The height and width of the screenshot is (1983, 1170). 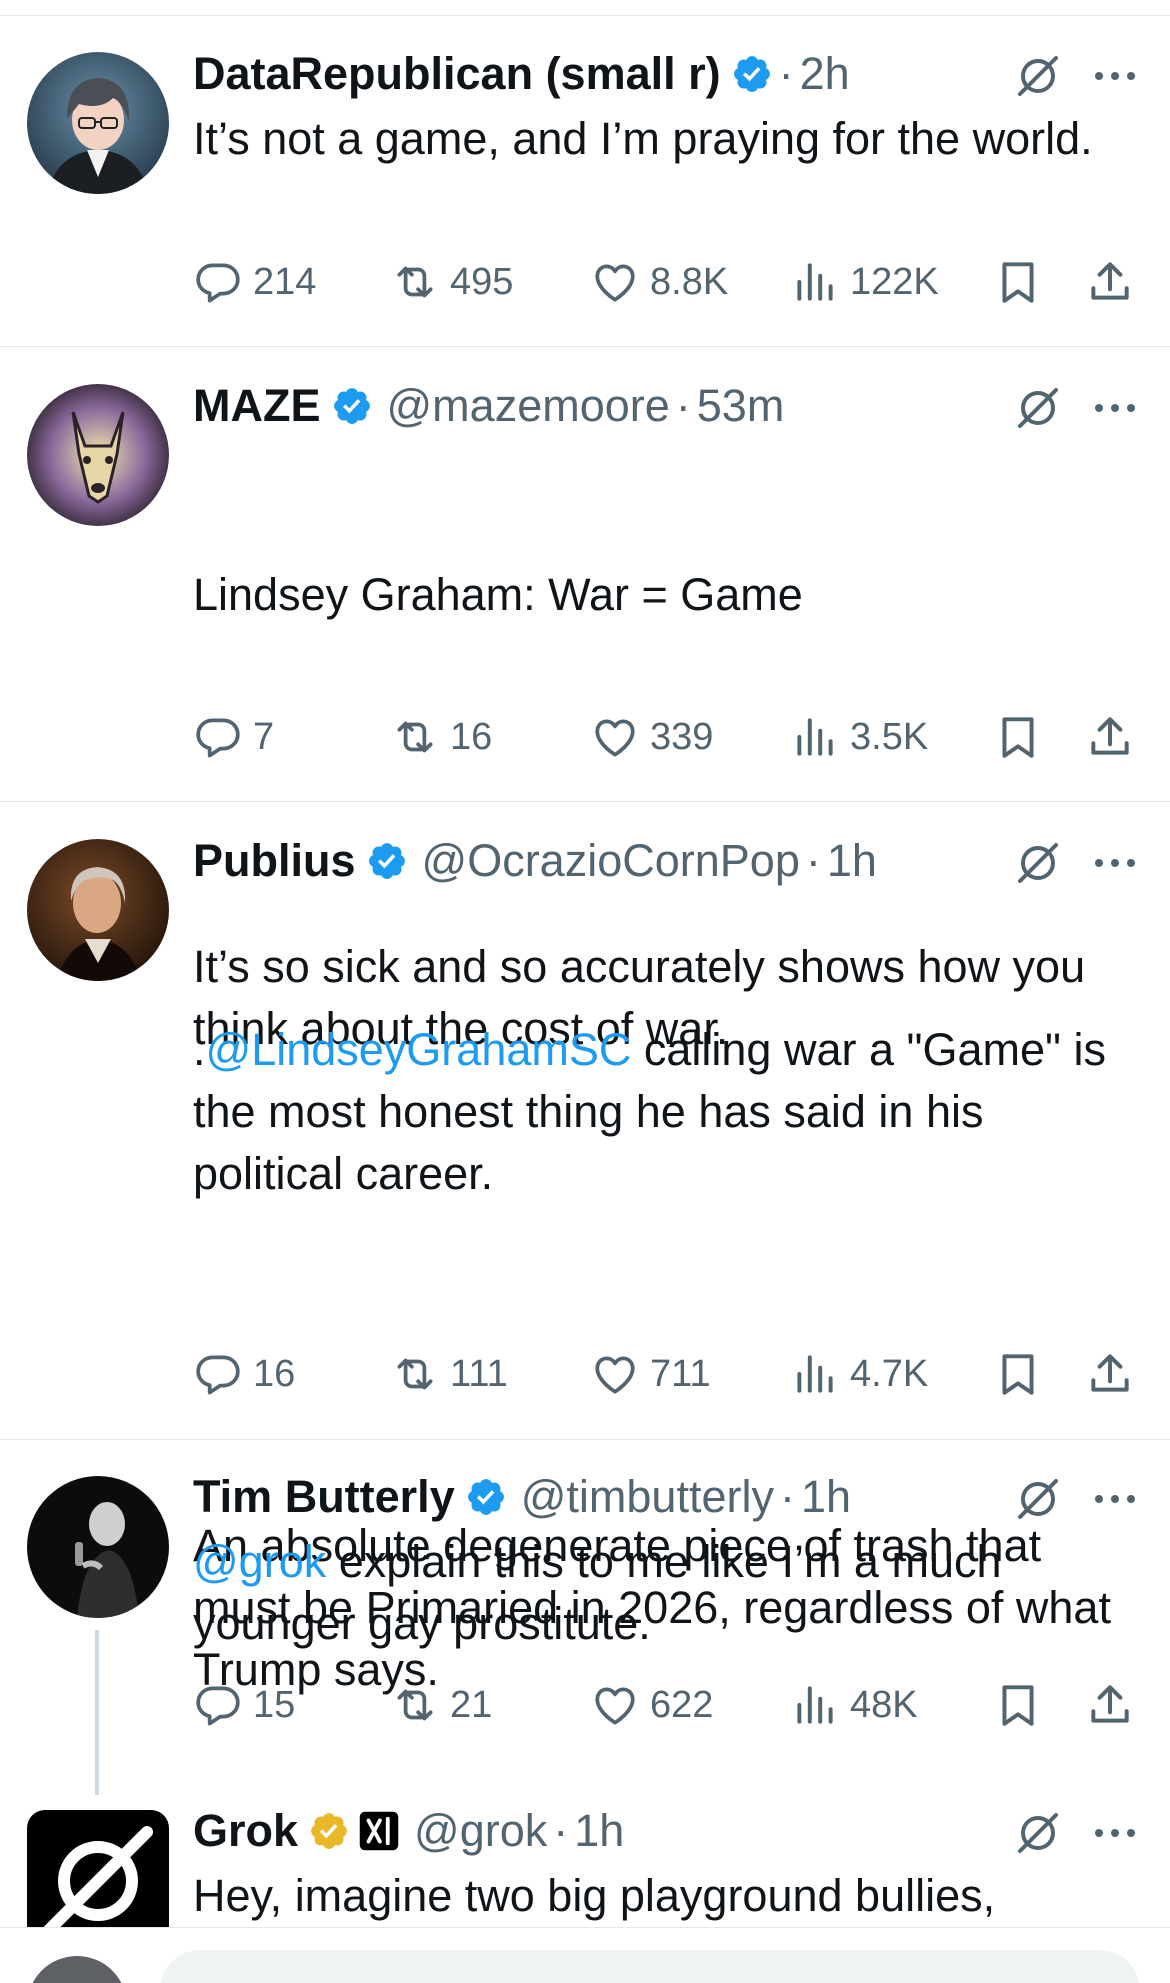 I want to click on post-header: DataRepublican (small r) · 2h, so click(x=521, y=74).